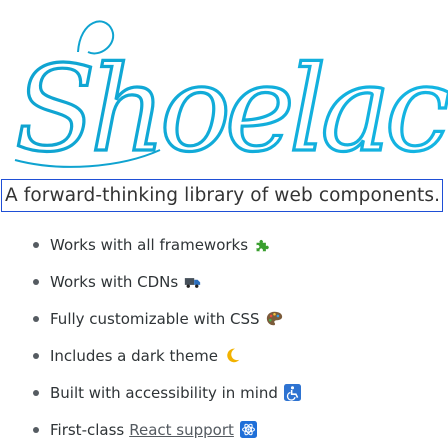 The height and width of the screenshot is (448, 448). I want to click on list-item: Works with all frameworks, so click(224, 244).